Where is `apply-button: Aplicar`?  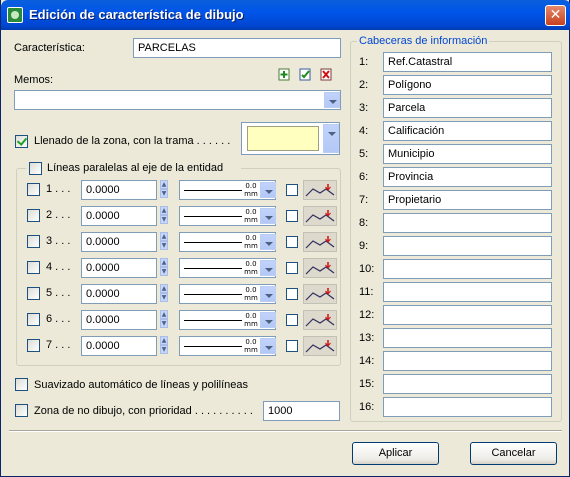 apply-button: Aplicar is located at coordinates (395, 453).